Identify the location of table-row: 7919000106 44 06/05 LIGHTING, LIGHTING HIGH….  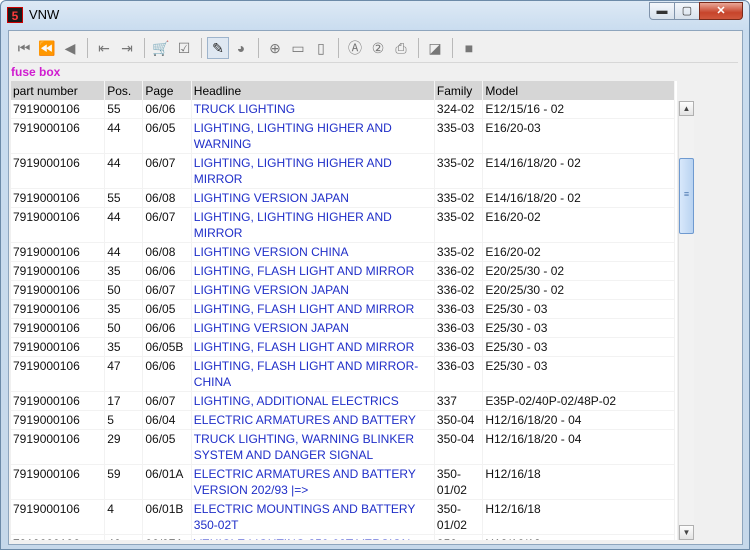
(343, 136).